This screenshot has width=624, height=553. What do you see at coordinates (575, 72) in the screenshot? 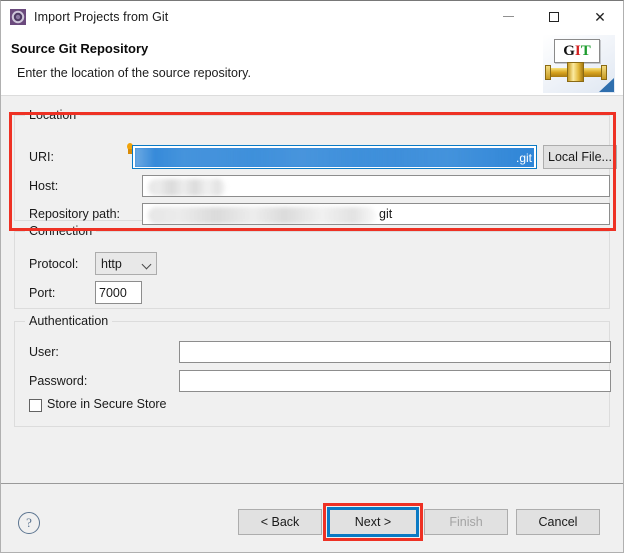
I see `git-pipe-flange` at bounding box center [575, 72].